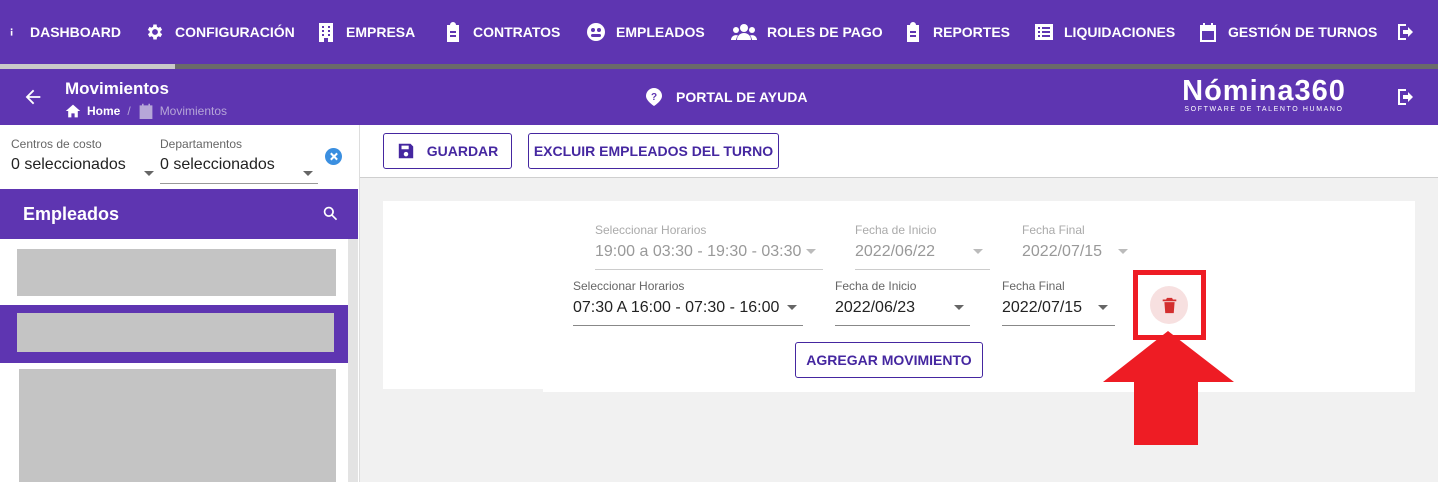 Image resolution: width=1438 pixels, height=482 pixels. I want to click on department-label: Departamentos, so click(201, 144).